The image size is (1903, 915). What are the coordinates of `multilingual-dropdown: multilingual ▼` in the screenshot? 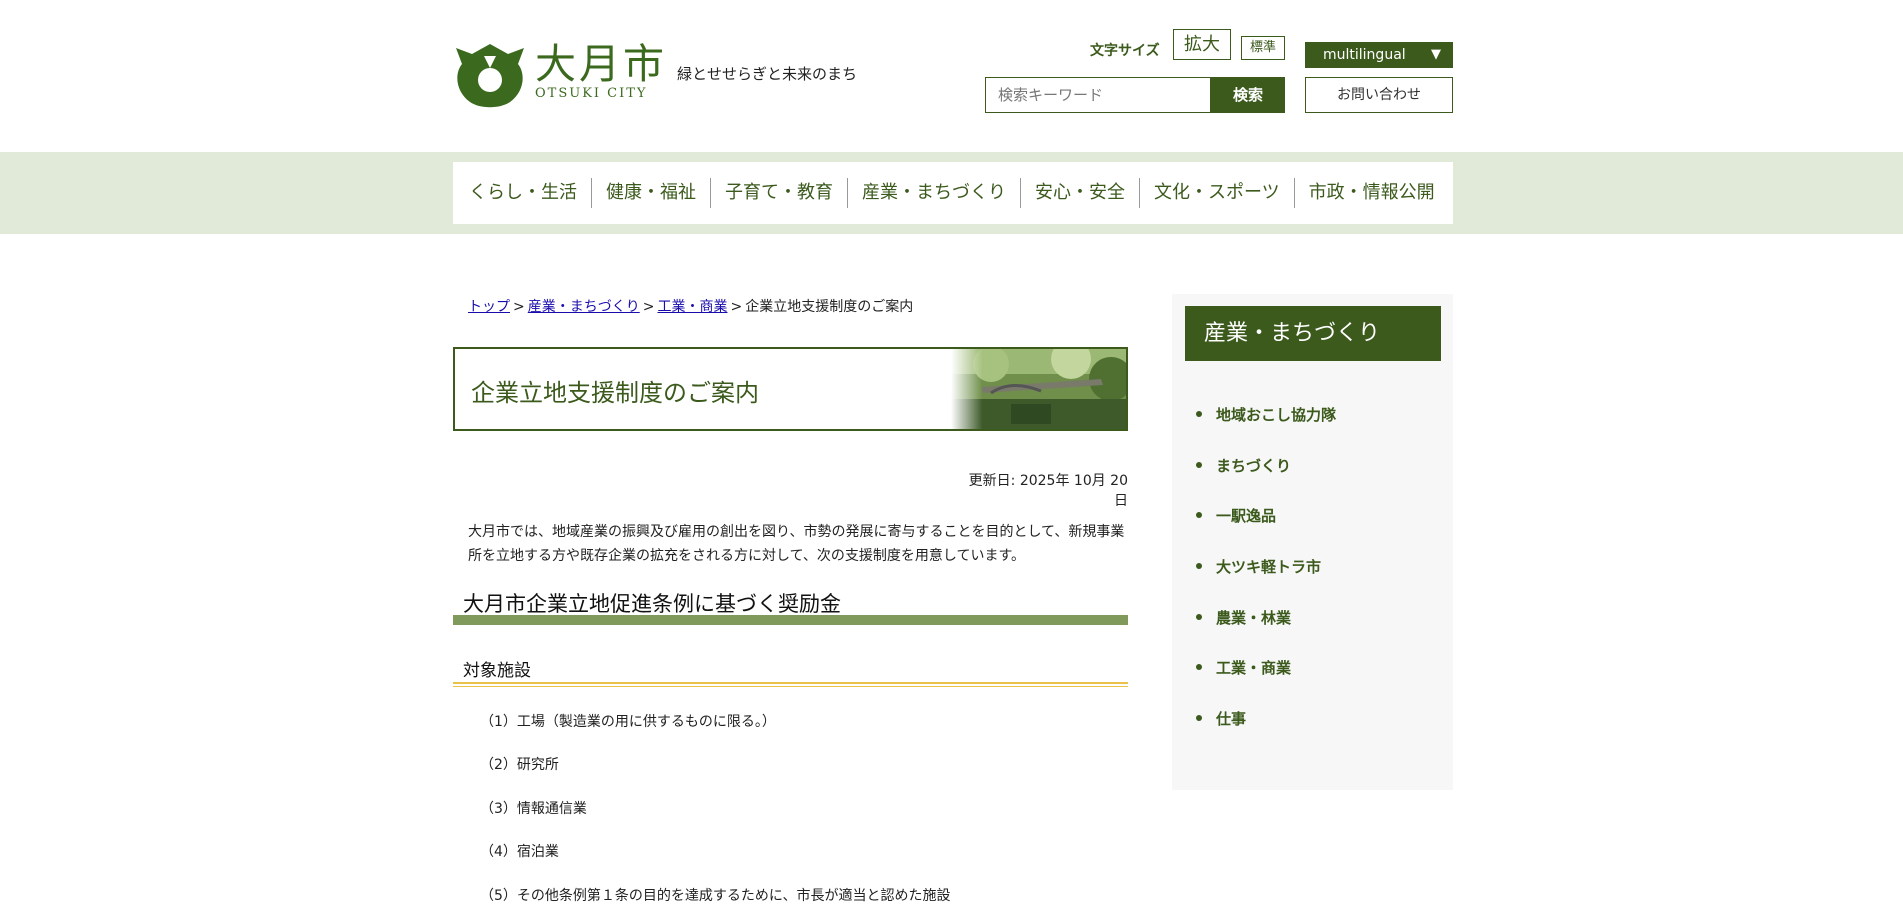 It's located at (1379, 55).